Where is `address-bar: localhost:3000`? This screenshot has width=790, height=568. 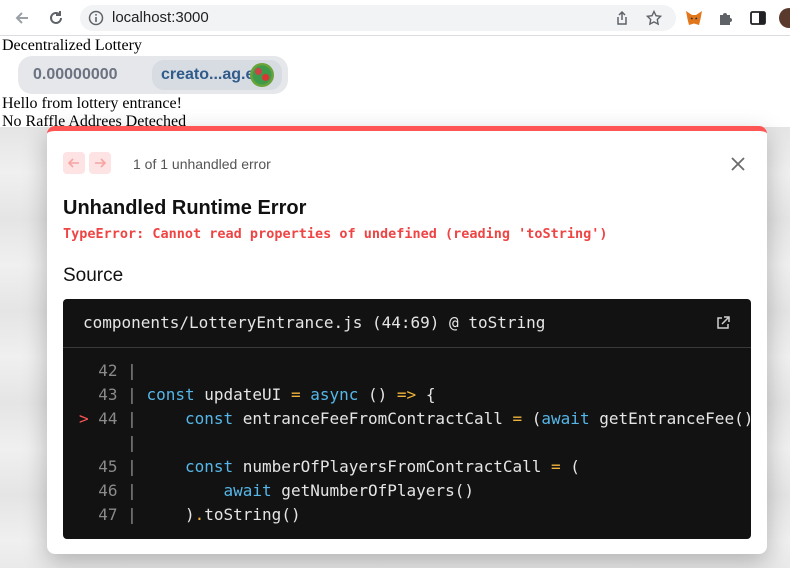
address-bar: localhost:3000 is located at coordinates (378, 18).